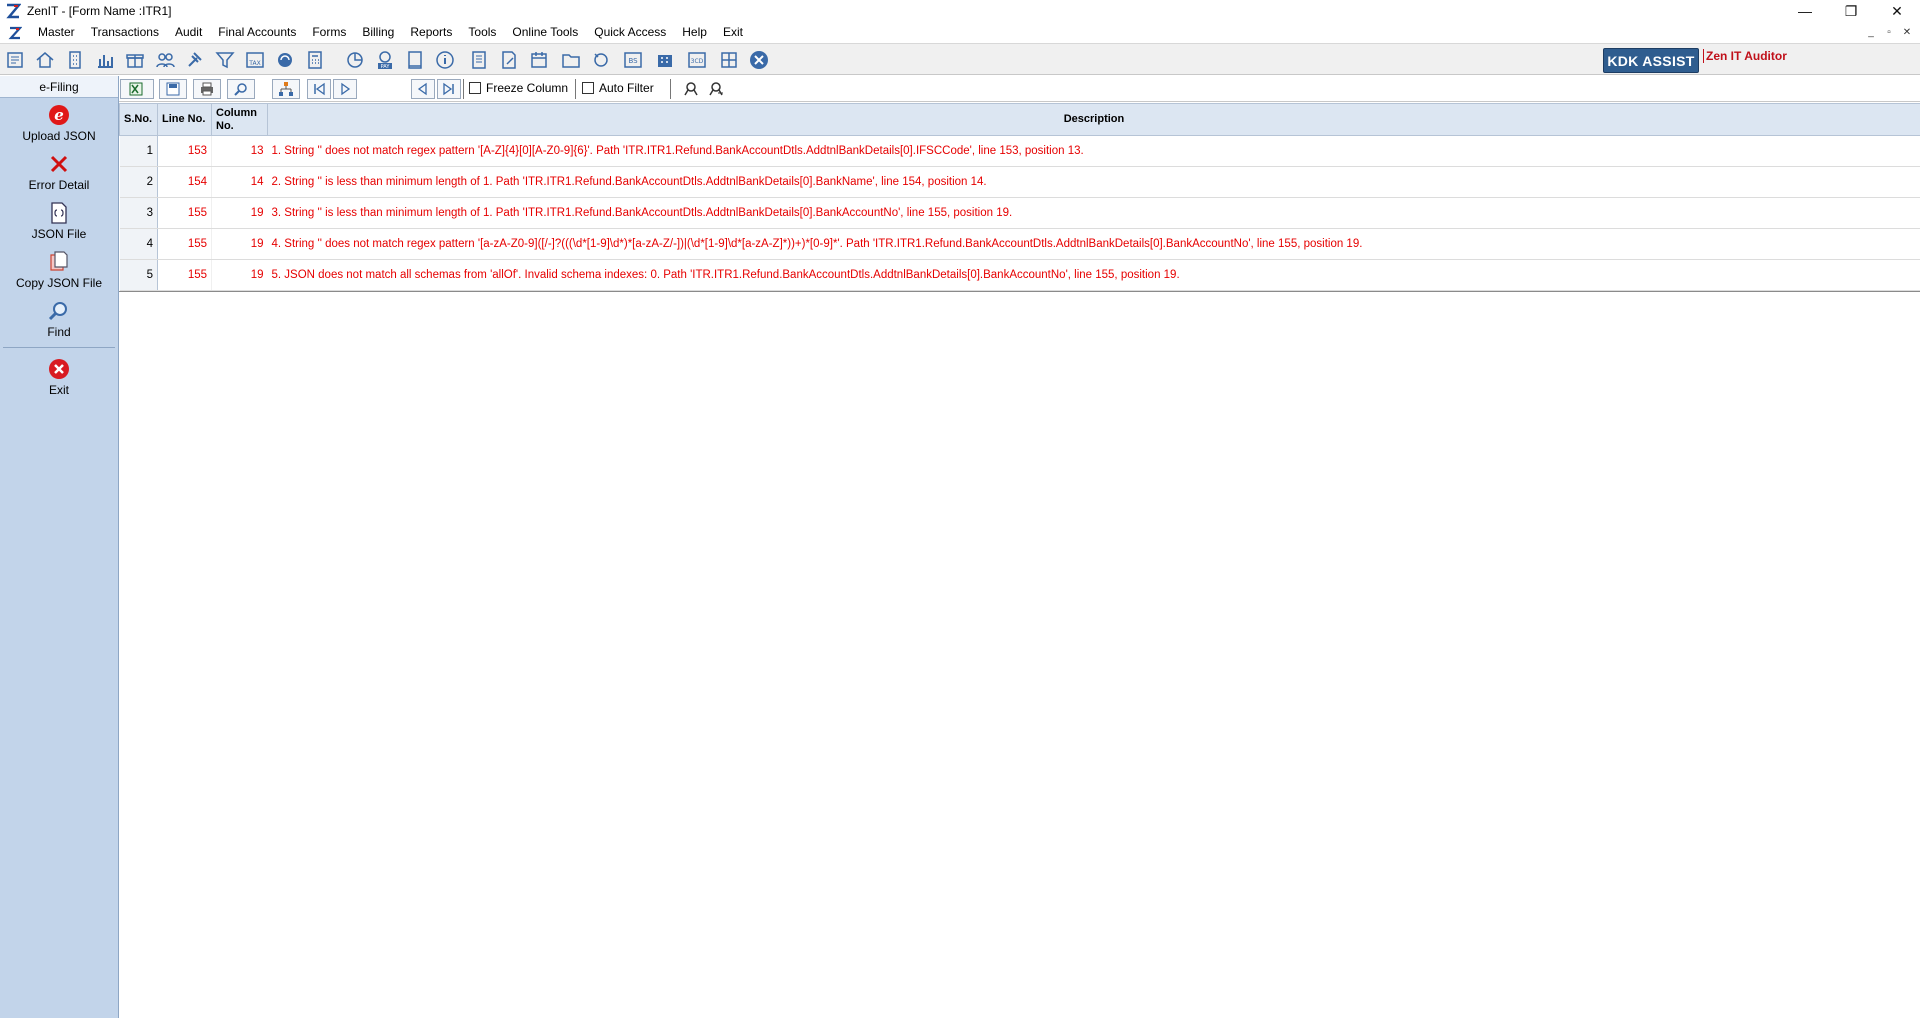  What do you see at coordinates (239, 244) in the screenshot?
I see `cell-column-no: 19` at bounding box center [239, 244].